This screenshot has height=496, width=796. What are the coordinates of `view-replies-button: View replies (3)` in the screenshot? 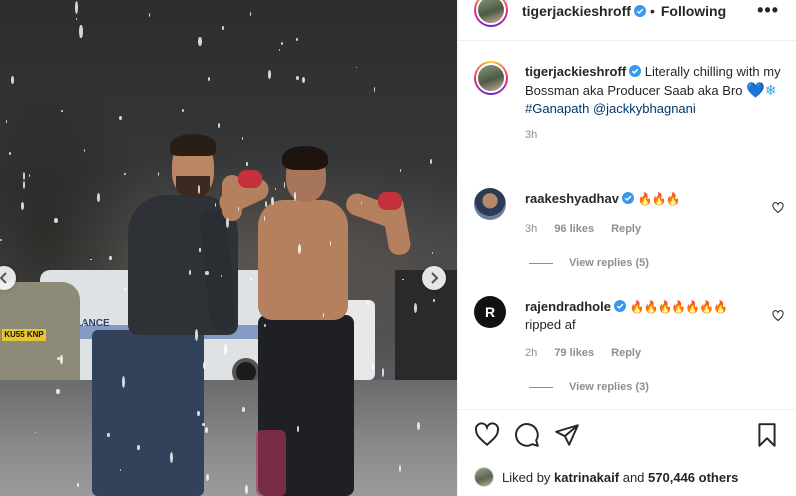 It's located at (589, 387).